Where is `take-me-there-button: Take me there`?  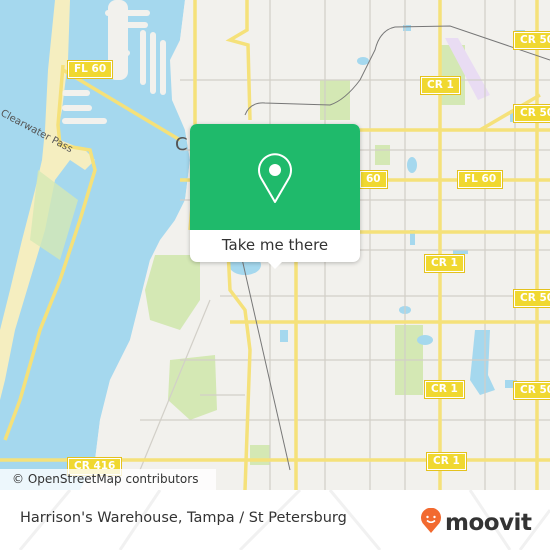 take-me-there-button: Take me there is located at coordinates (275, 246).